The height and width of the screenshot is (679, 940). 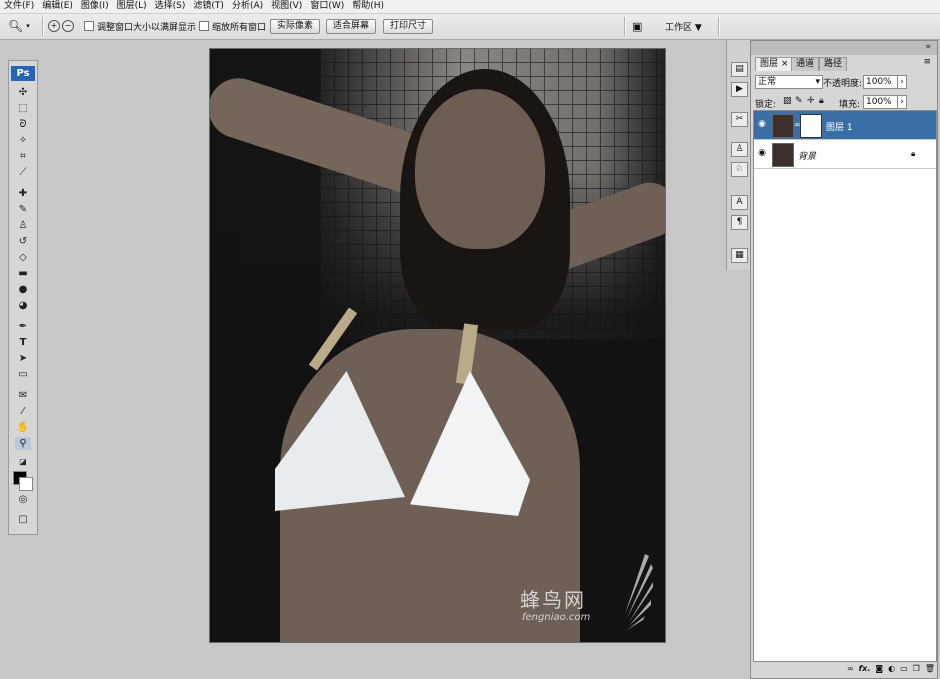 I want to click on blur-tool-icon: ●, so click(x=23, y=289).